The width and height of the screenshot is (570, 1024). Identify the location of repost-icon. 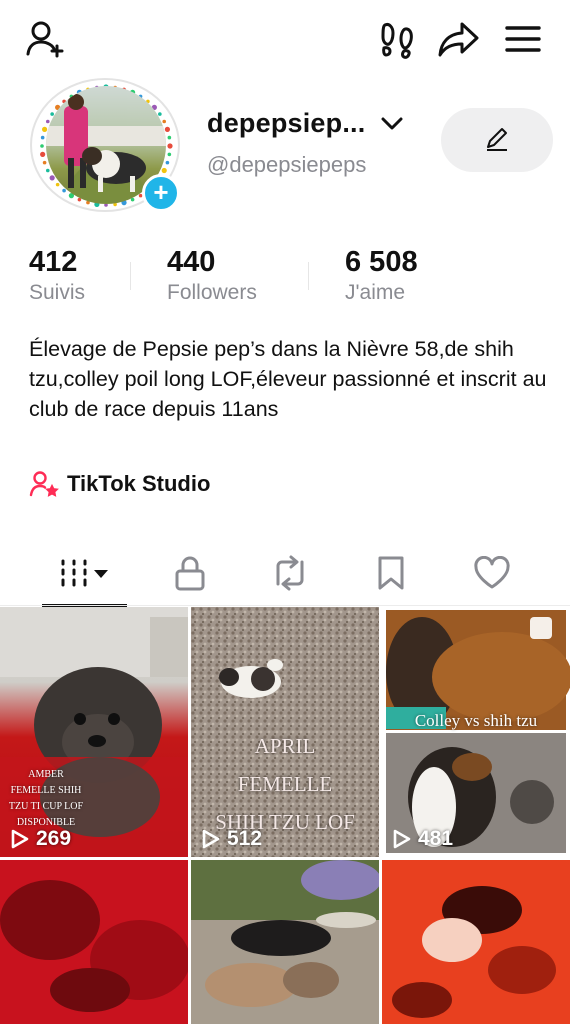
(290, 573).